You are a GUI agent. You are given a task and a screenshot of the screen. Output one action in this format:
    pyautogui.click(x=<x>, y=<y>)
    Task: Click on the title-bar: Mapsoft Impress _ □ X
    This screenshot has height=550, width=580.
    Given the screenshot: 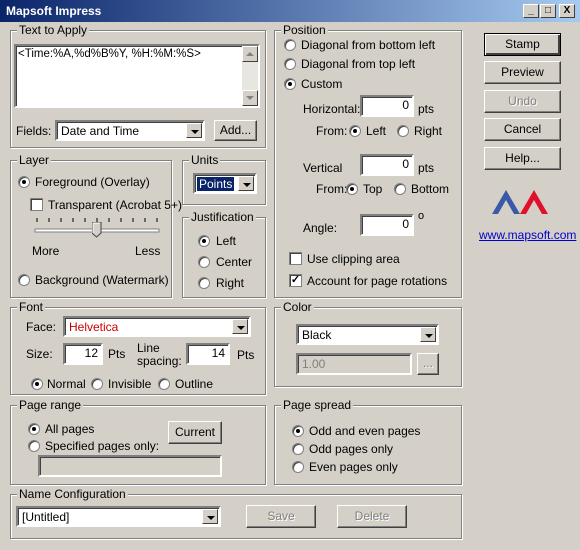 What is the action you would take?
    pyautogui.click(x=290, y=11)
    